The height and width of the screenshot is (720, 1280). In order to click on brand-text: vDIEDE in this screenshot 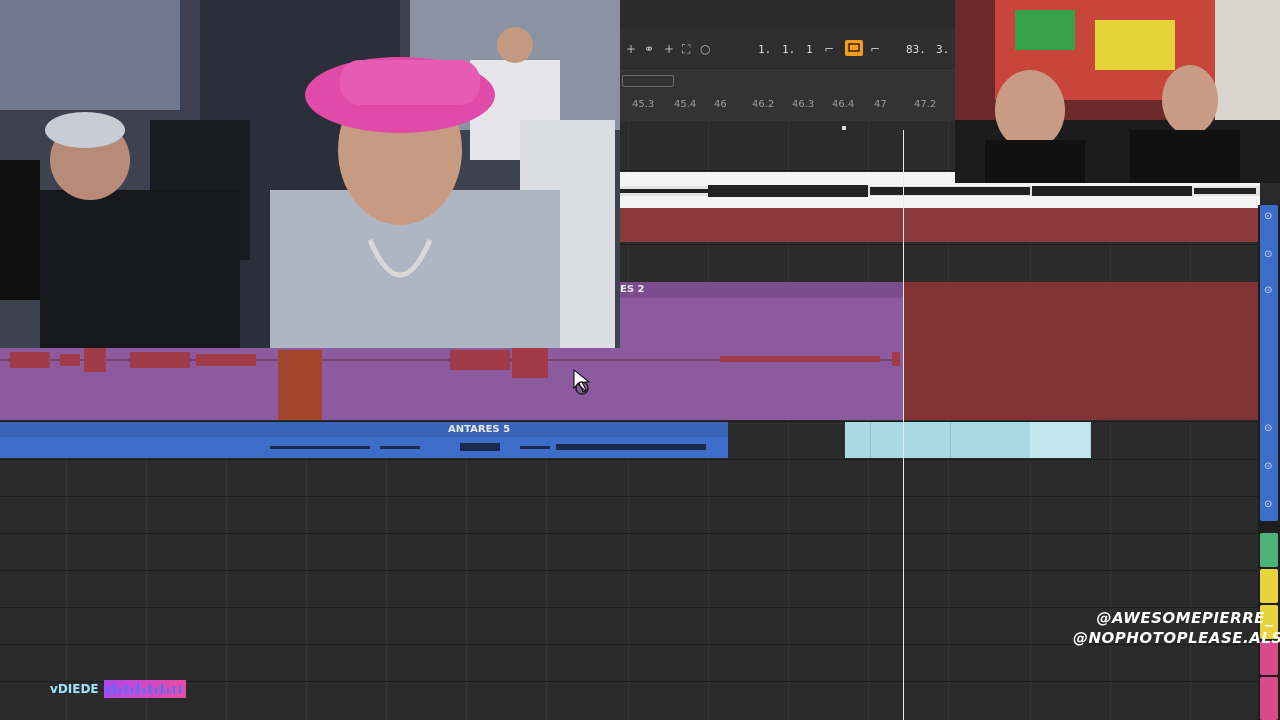, I will do `click(74, 689)`.